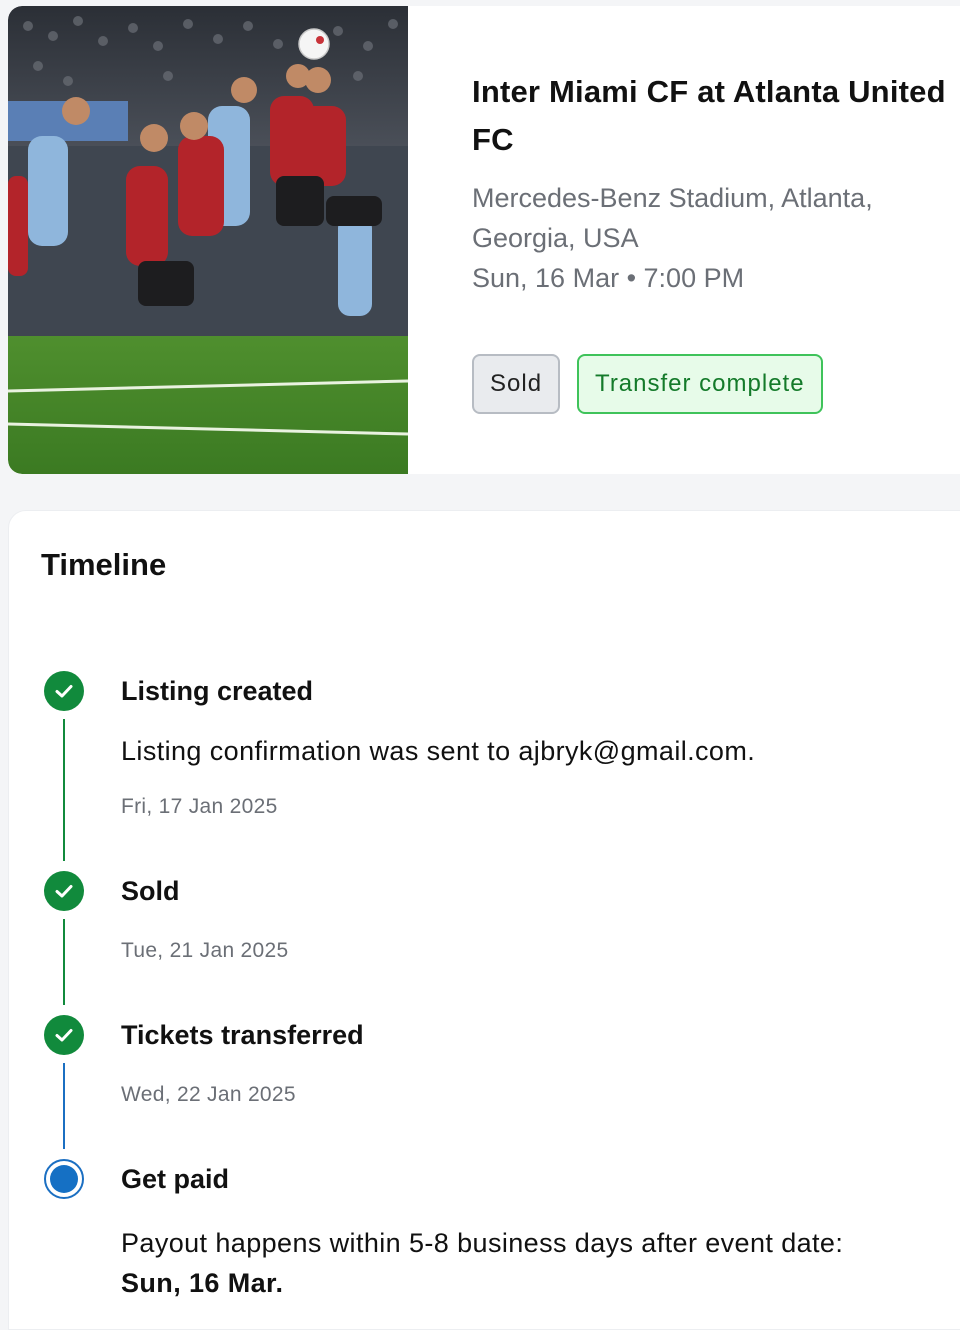 The image size is (960, 1330). Describe the element at coordinates (314, 44) in the screenshot. I see `ball-icon` at that location.